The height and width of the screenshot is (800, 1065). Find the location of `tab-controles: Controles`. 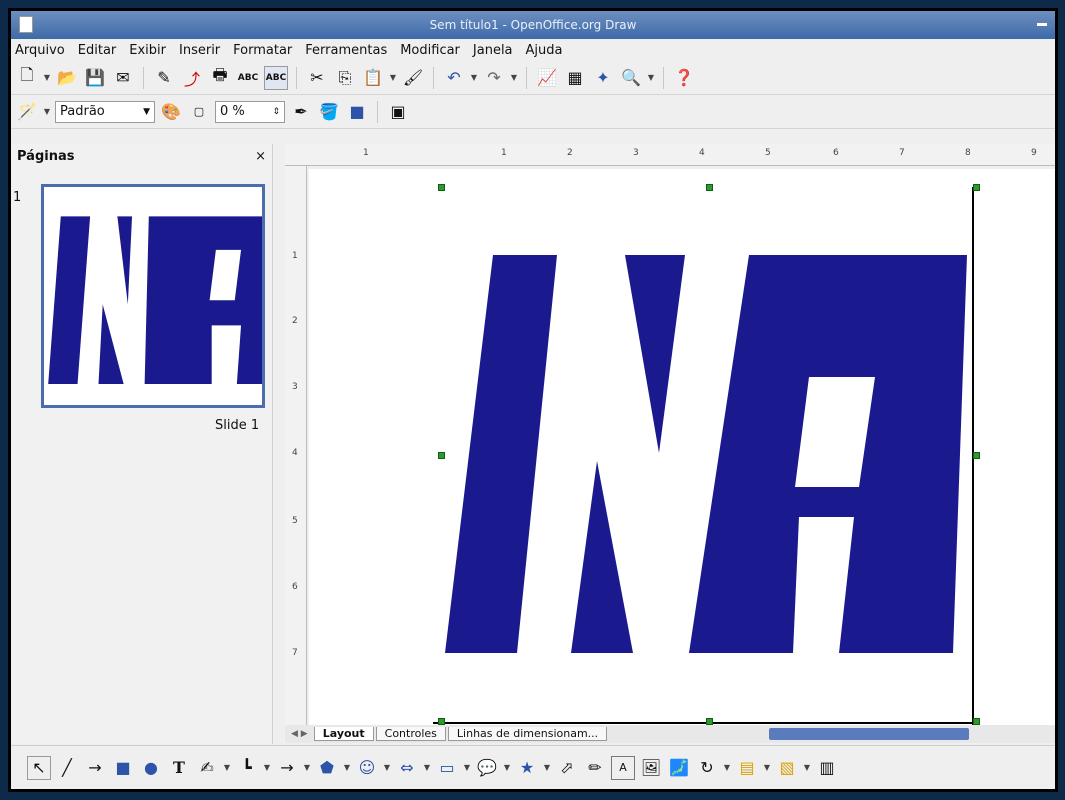

tab-controles: Controles is located at coordinates (410, 734).